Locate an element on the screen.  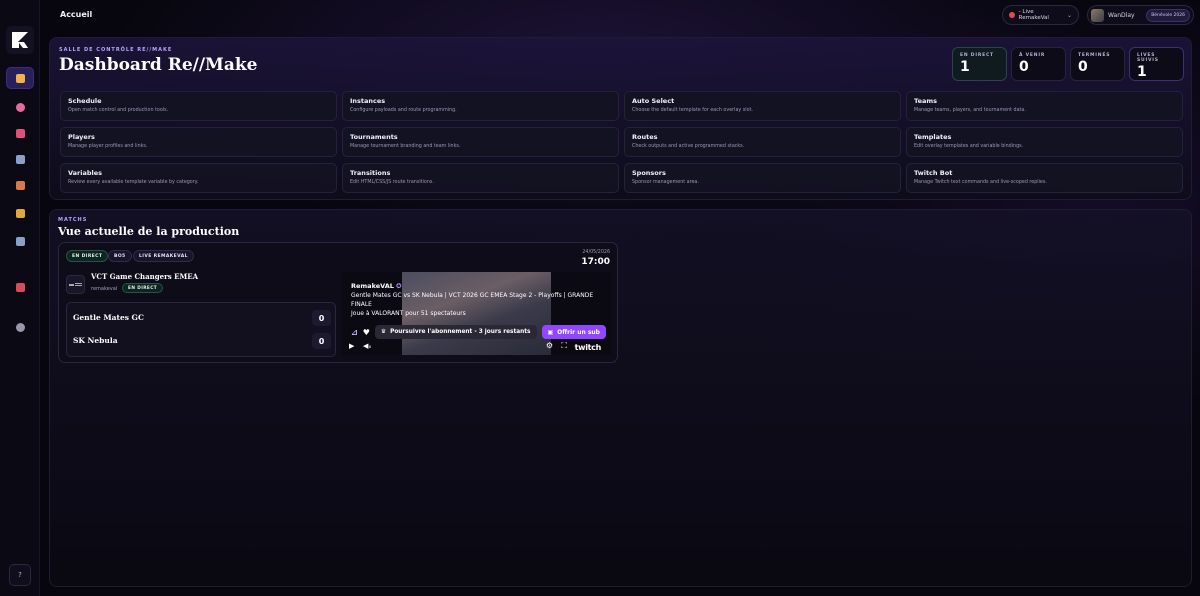
event-name: VCT Game Changers EMEA is located at coordinates (145, 276).